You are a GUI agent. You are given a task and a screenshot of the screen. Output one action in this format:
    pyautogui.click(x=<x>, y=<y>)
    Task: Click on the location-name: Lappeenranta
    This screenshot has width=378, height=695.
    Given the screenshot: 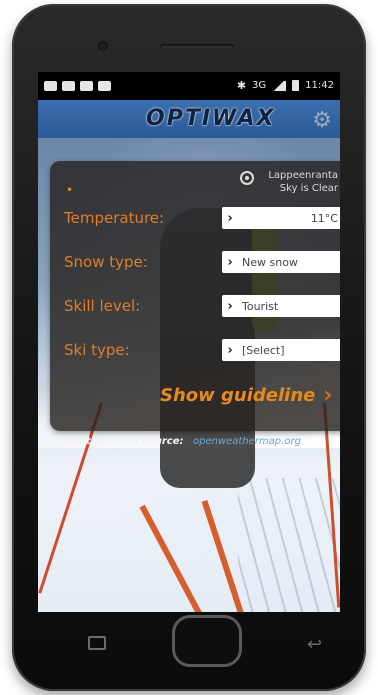 What is the action you would take?
    pyautogui.click(x=303, y=175)
    